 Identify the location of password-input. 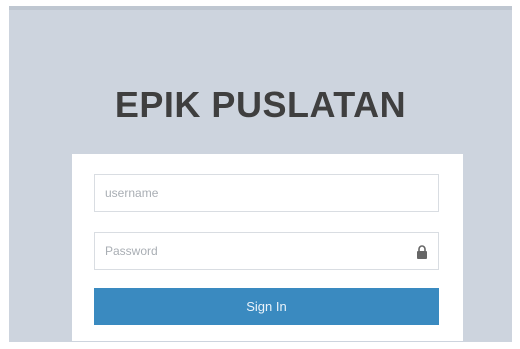
(266, 251).